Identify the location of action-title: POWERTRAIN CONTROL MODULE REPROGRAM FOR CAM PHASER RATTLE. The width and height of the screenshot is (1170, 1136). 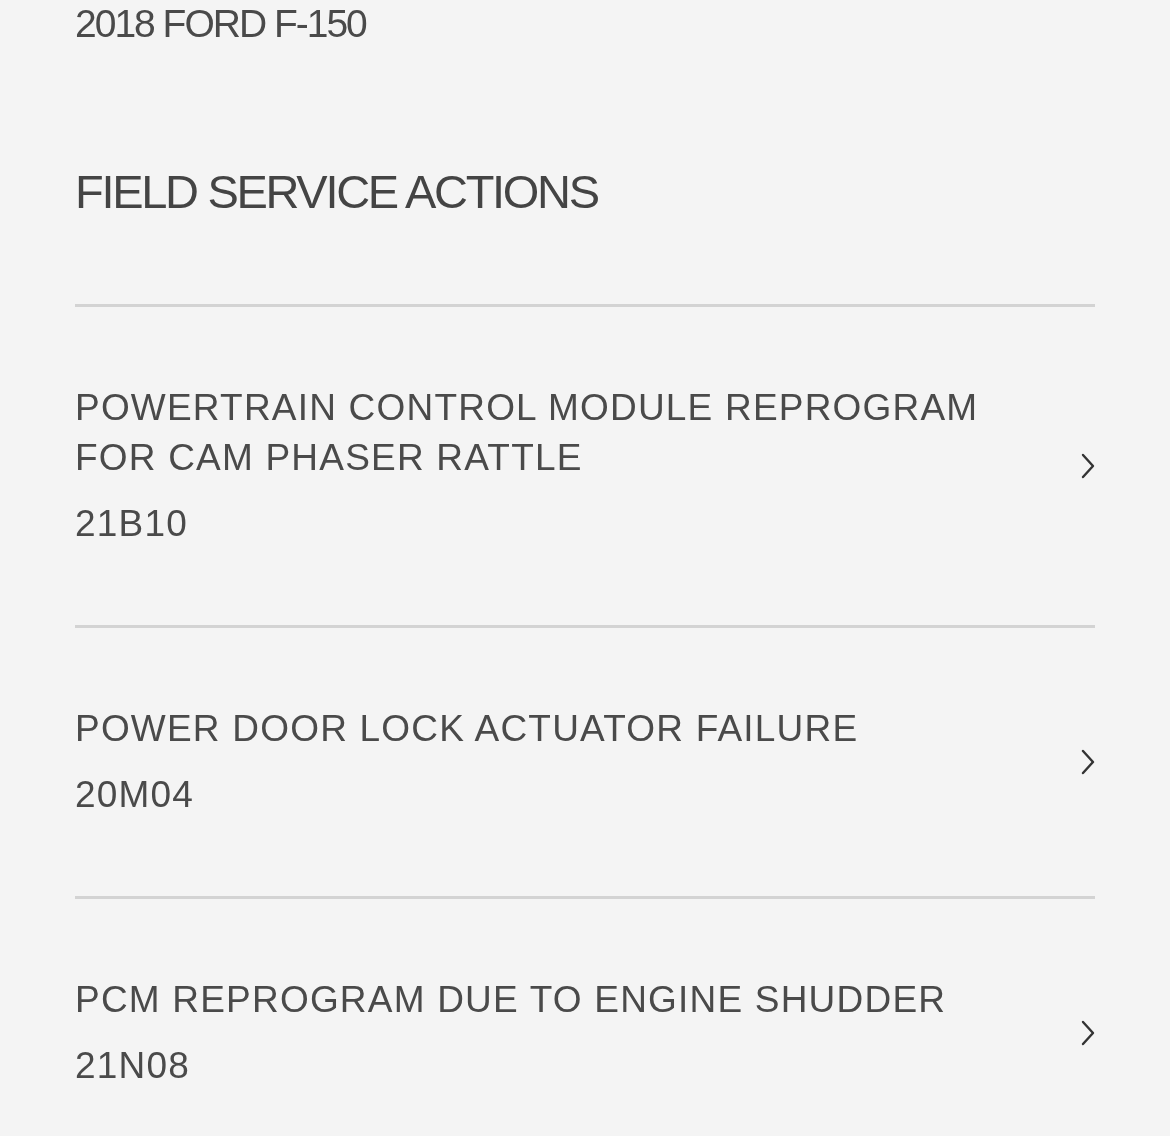
(527, 433).